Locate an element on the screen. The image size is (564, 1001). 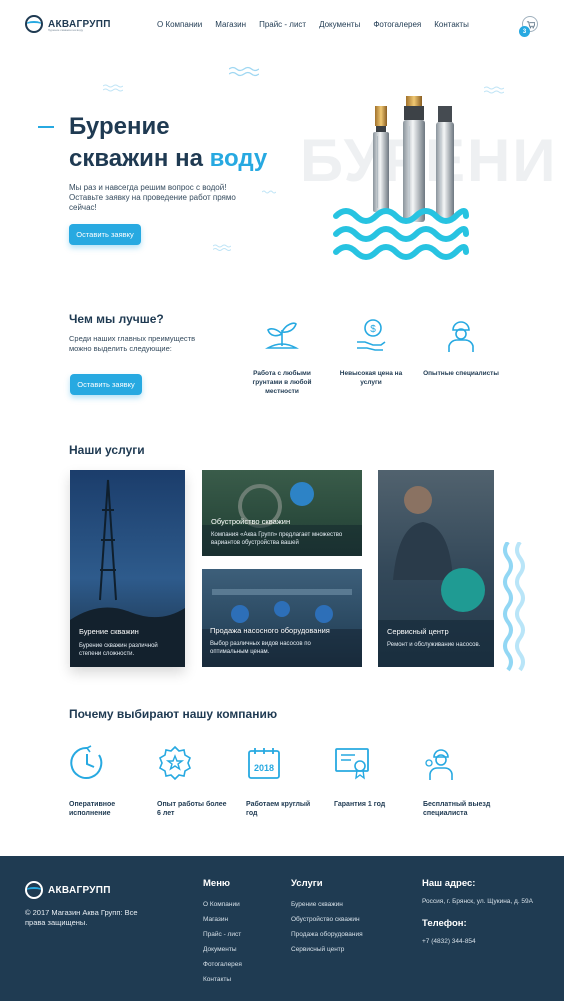
why-title: Почему выбирают нашу компанию is located at coordinates (173, 714).